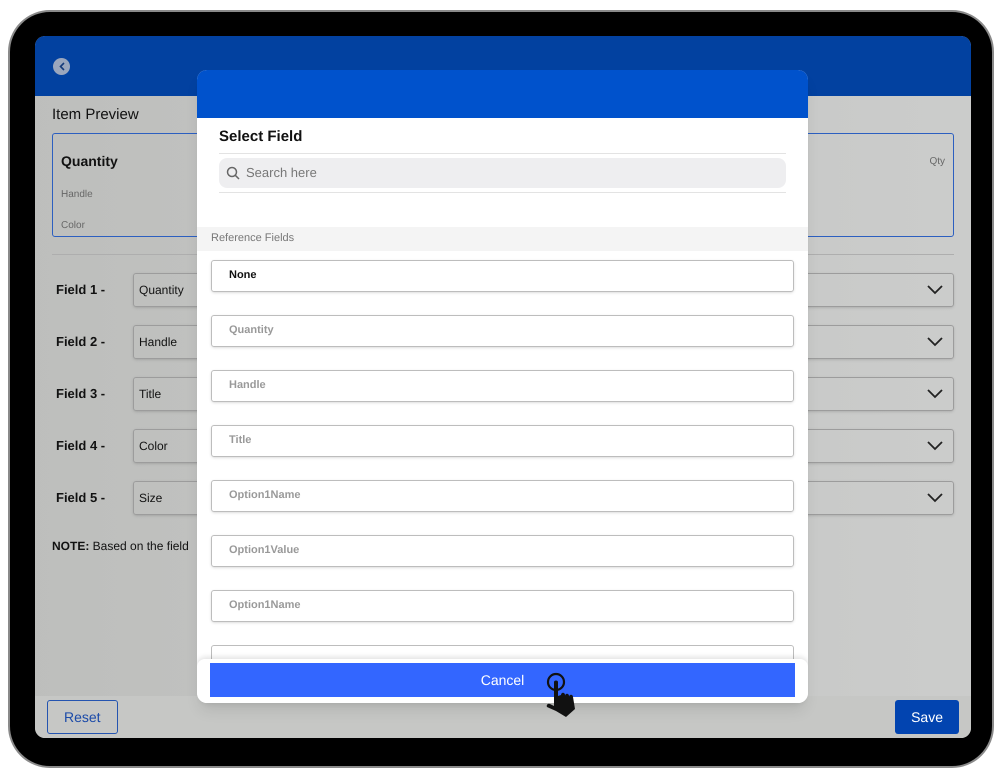  Describe the element at coordinates (502, 238) in the screenshot. I see `section-header: Reference Fields` at that location.